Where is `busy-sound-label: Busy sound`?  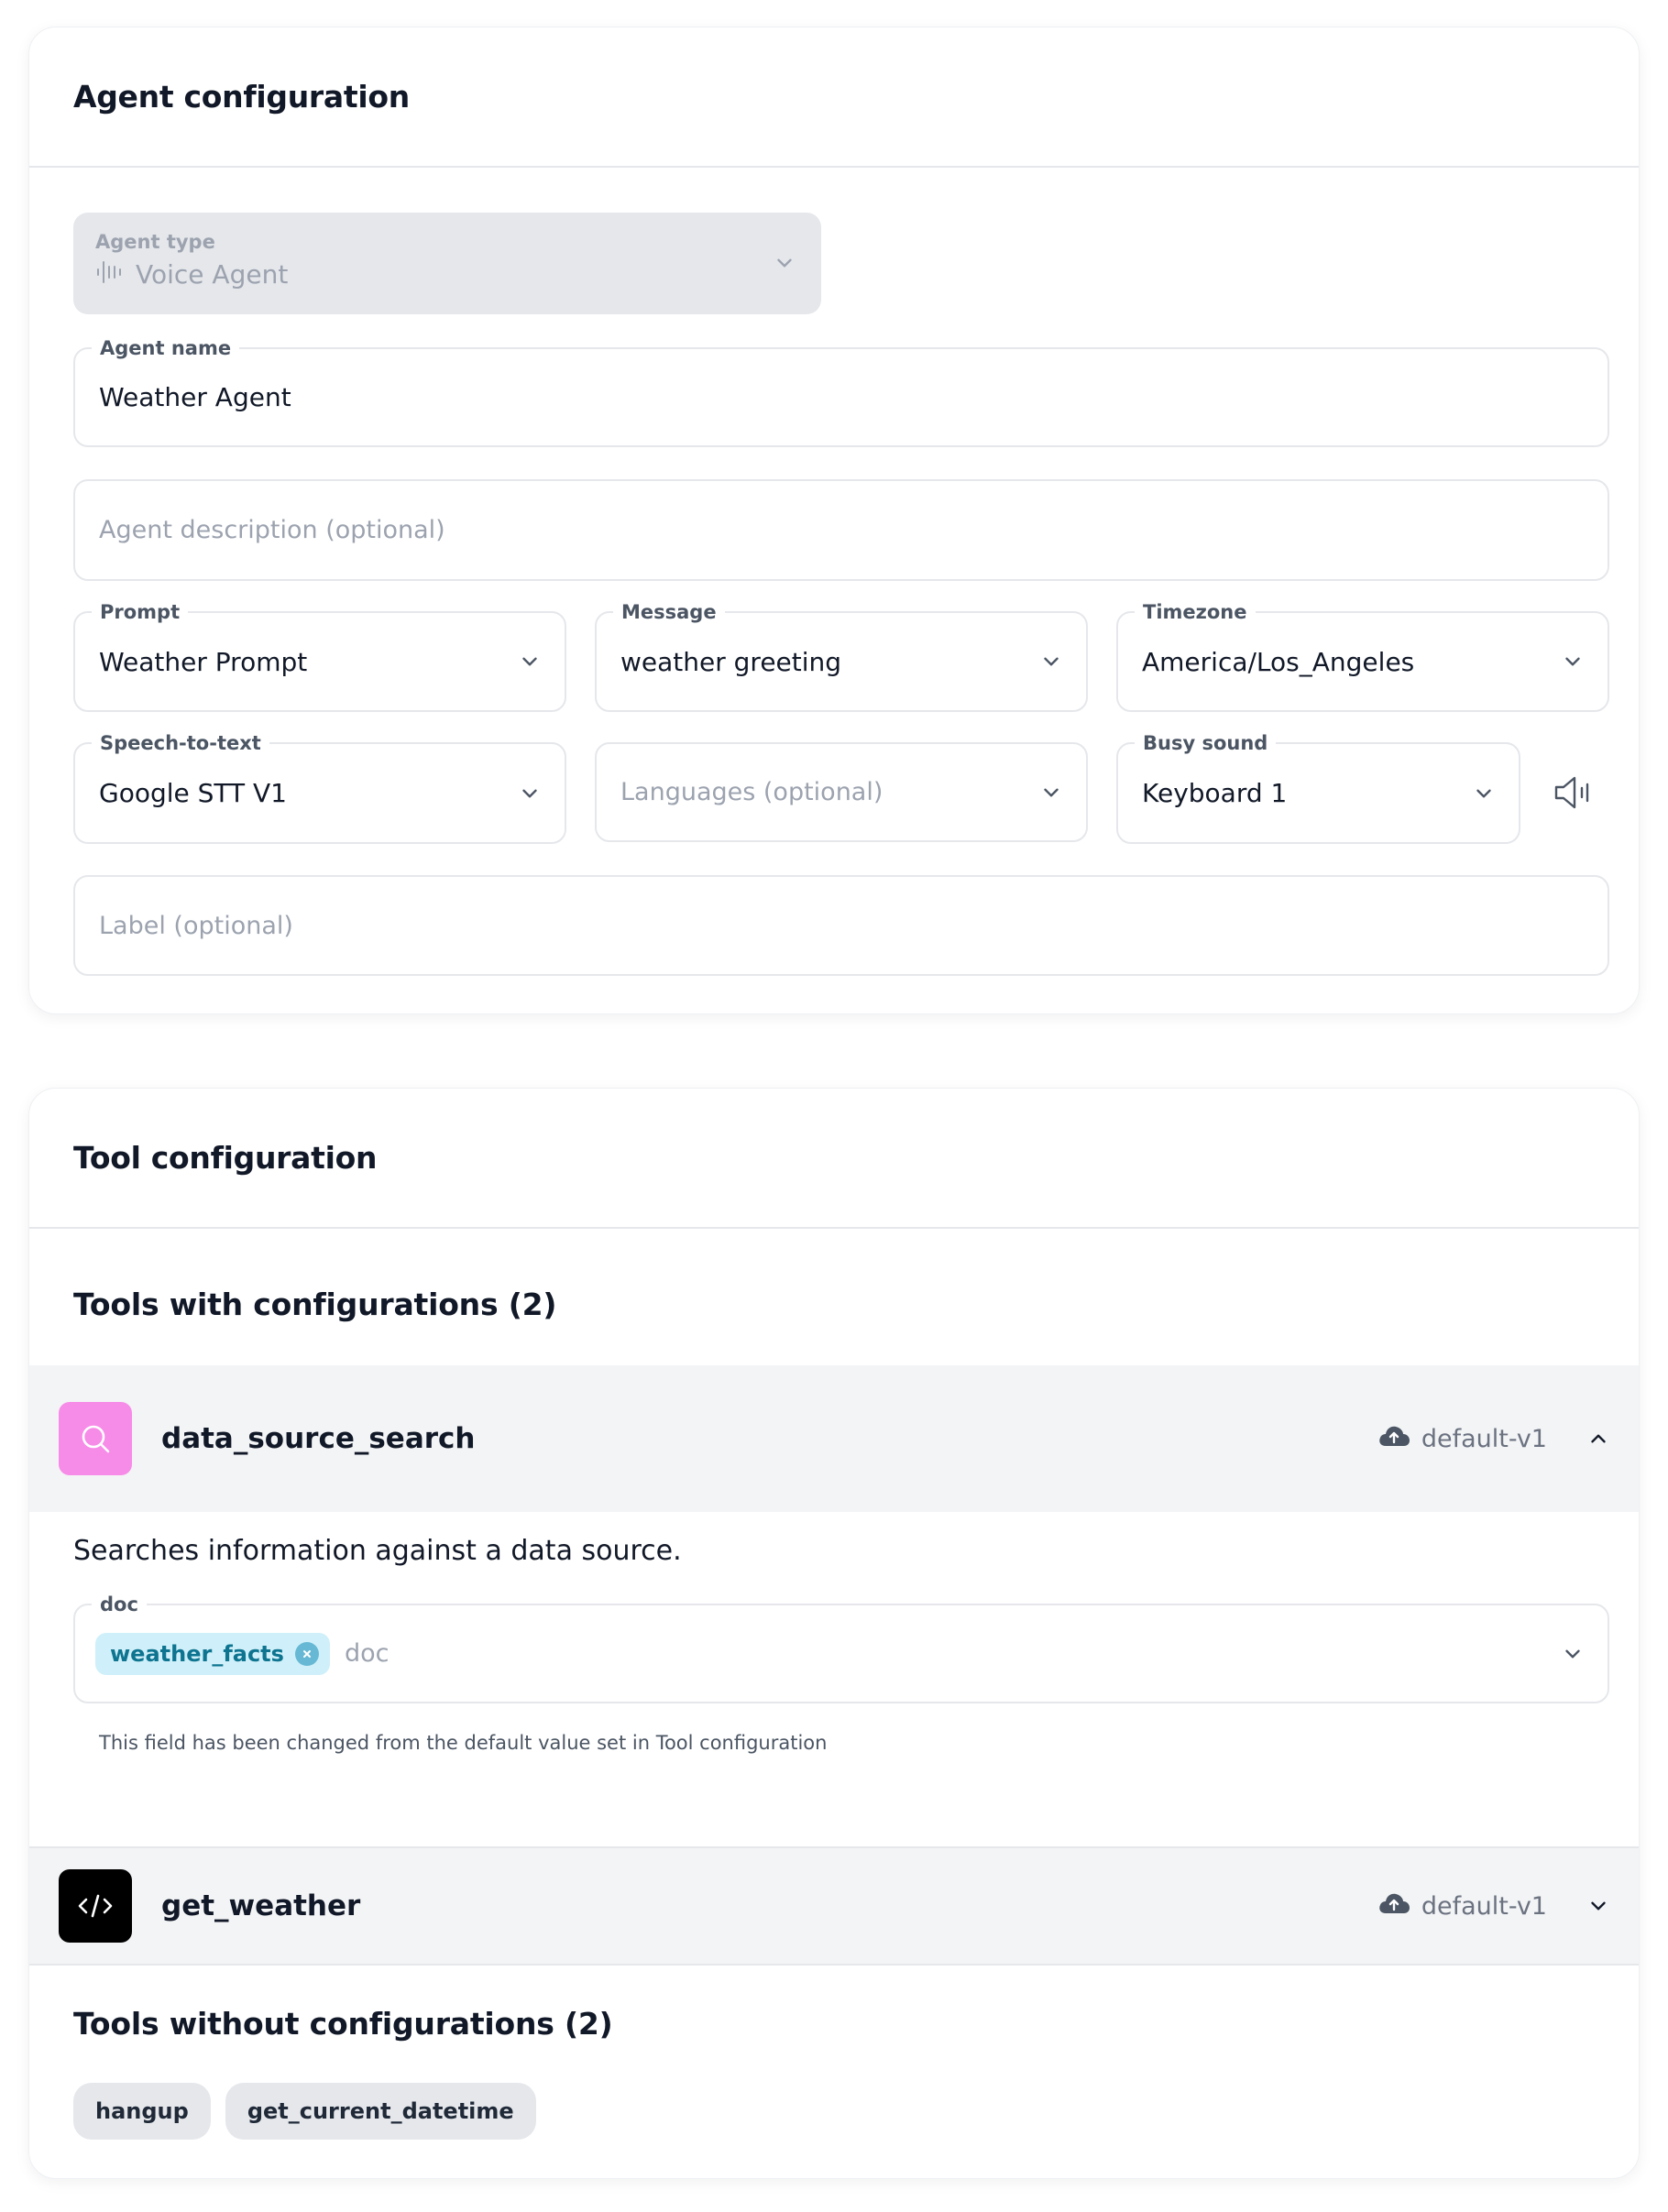 busy-sound-label: Busy sound is located at coordinates (1206, 743).